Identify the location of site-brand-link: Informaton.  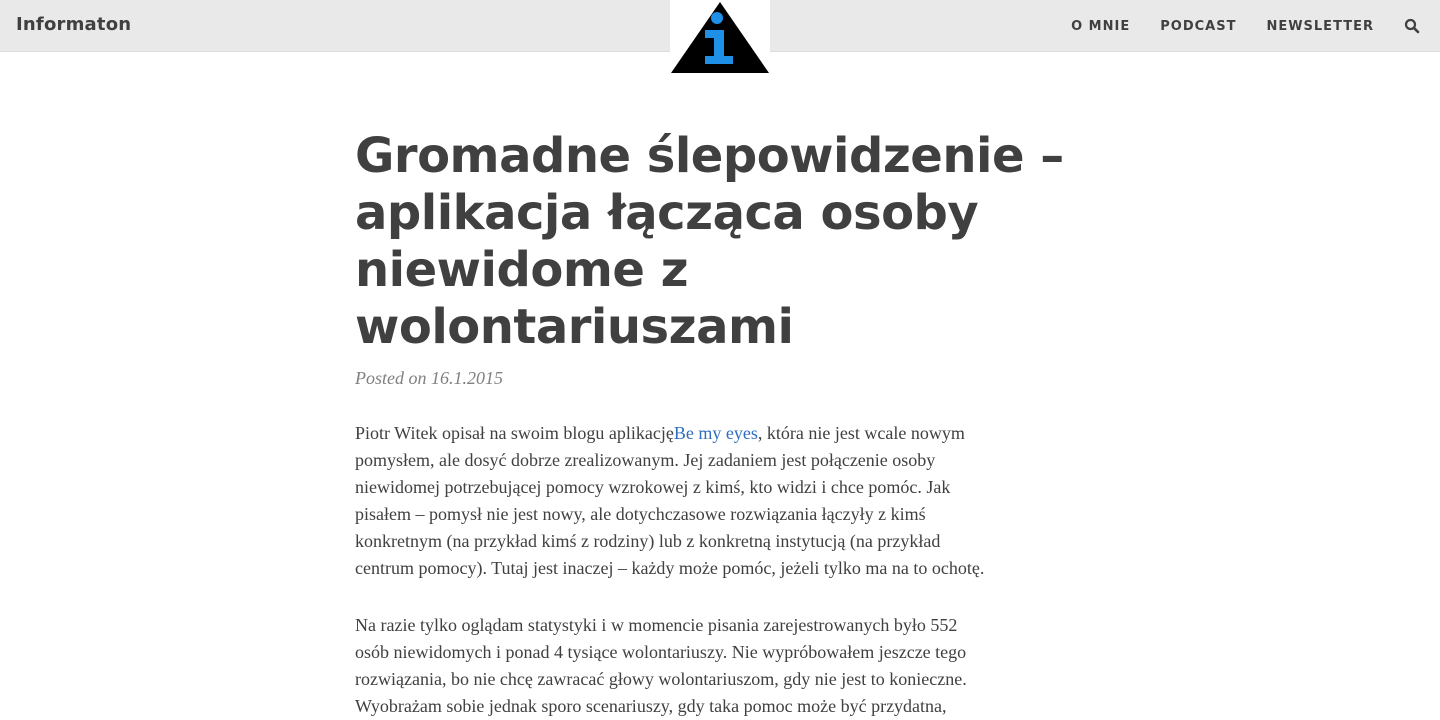
(73, 24).